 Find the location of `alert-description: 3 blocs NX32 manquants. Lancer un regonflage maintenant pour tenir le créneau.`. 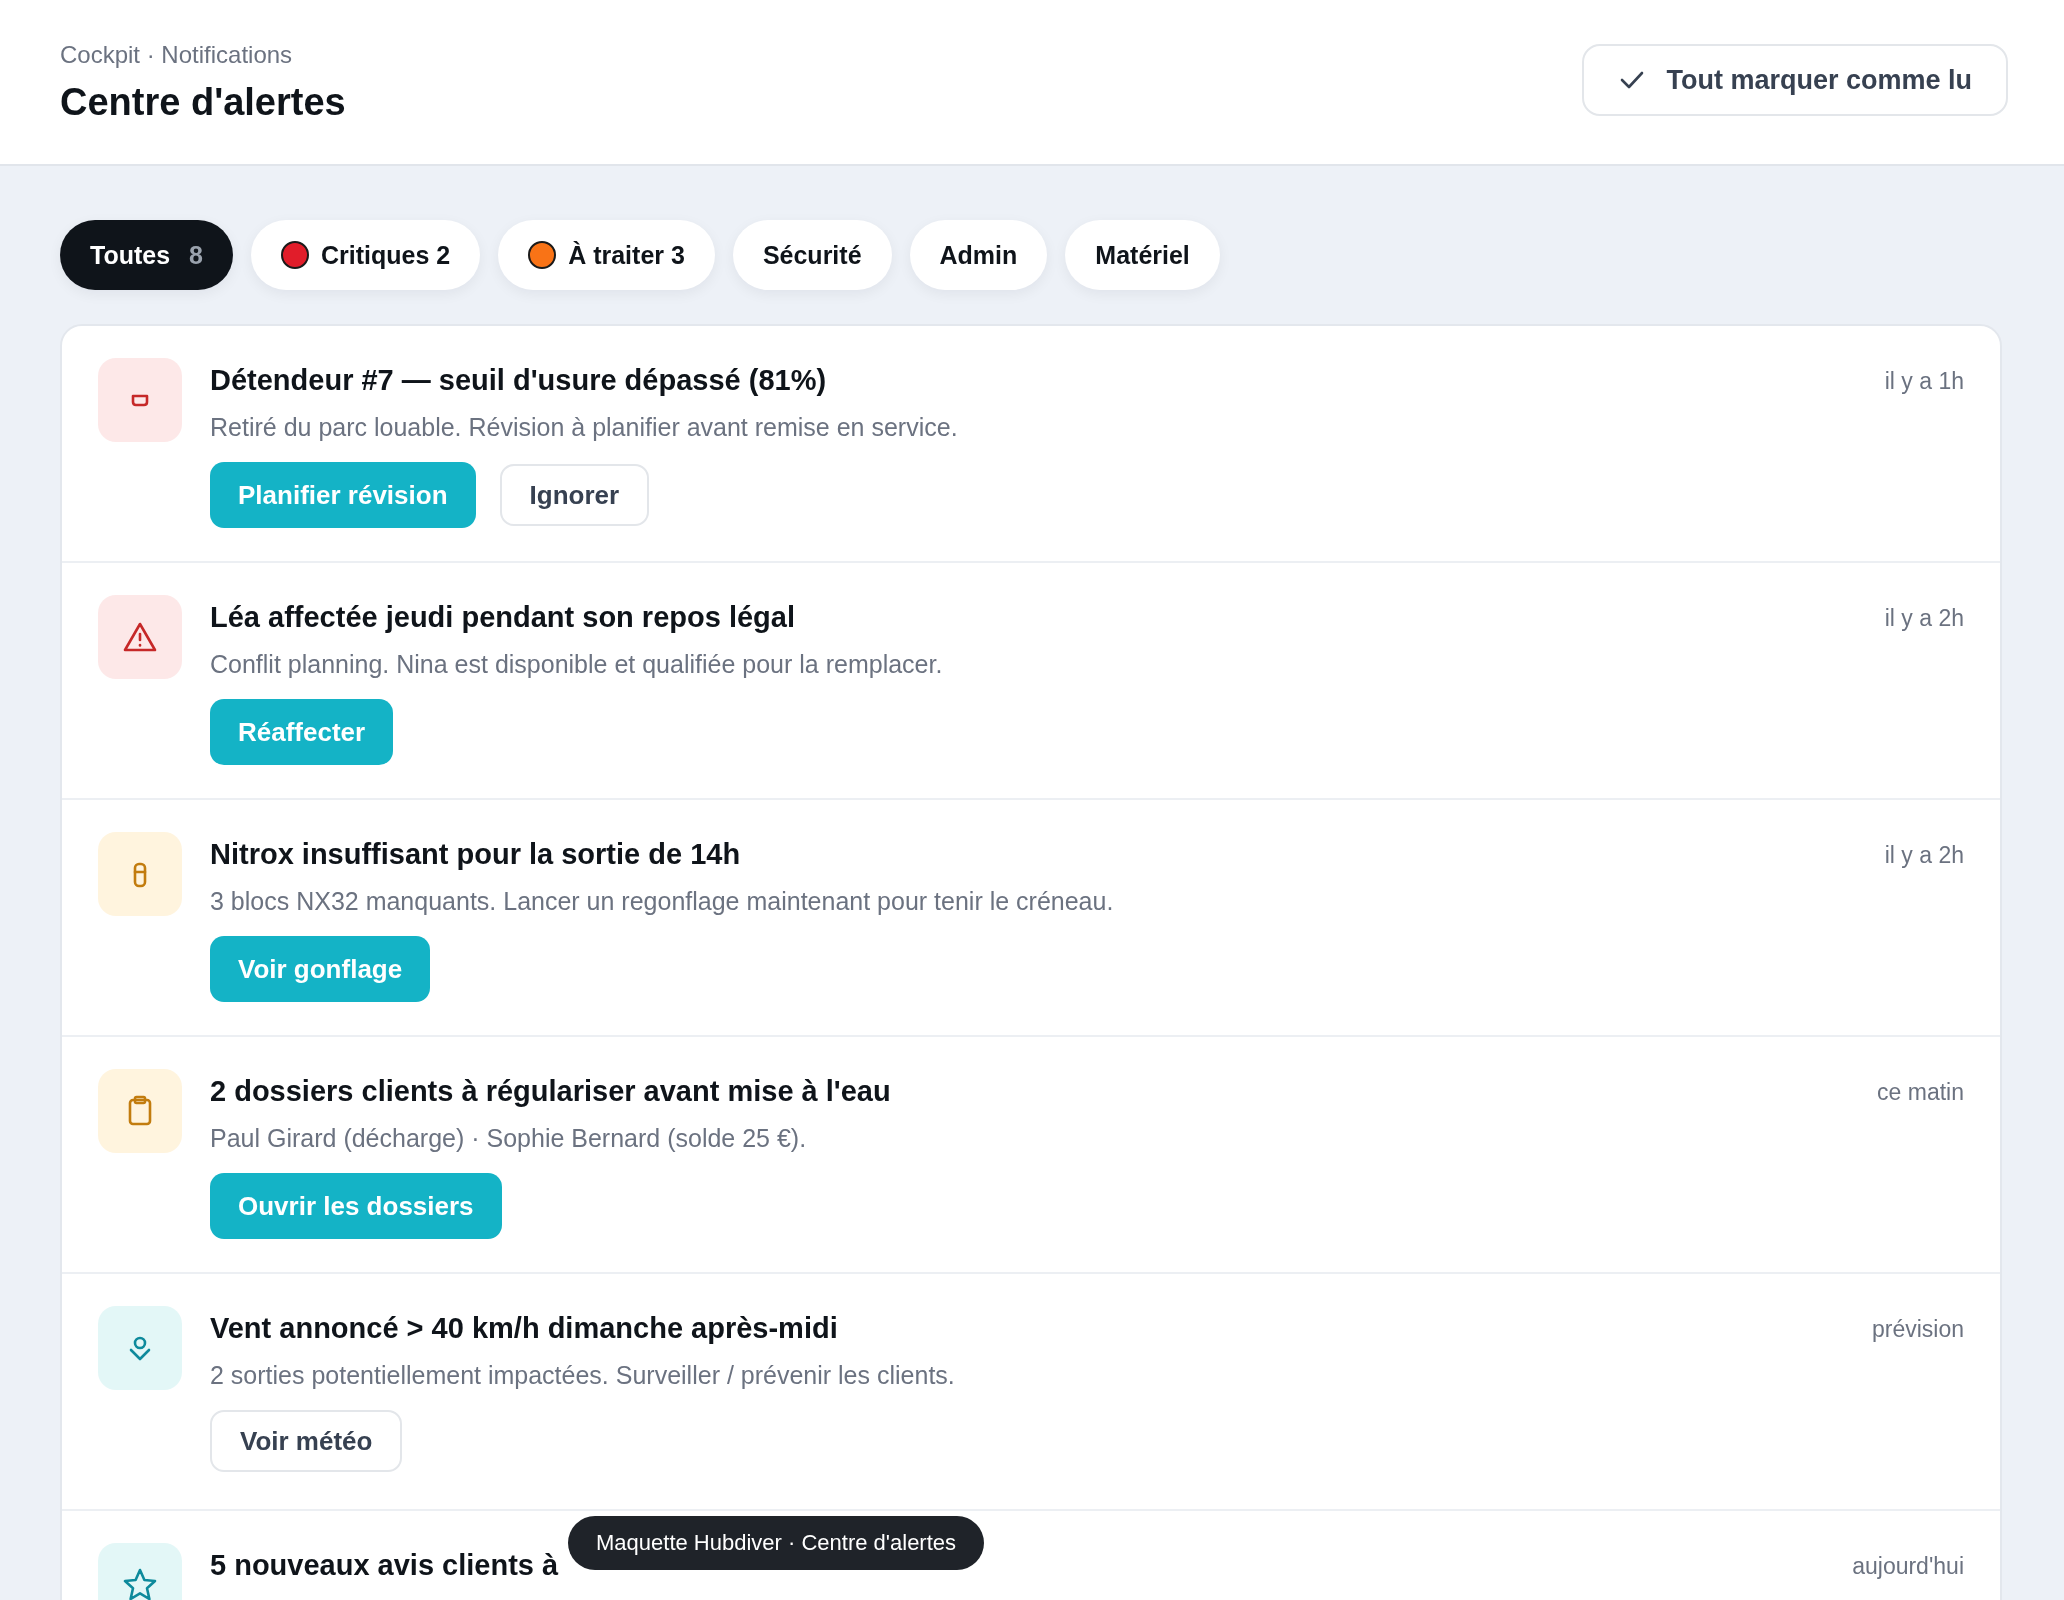

alert-description: 3 blocs NX32 manquants. Lancer un regonflage maintenant pour tenir le créneau. is located at coordinates (662, 901).